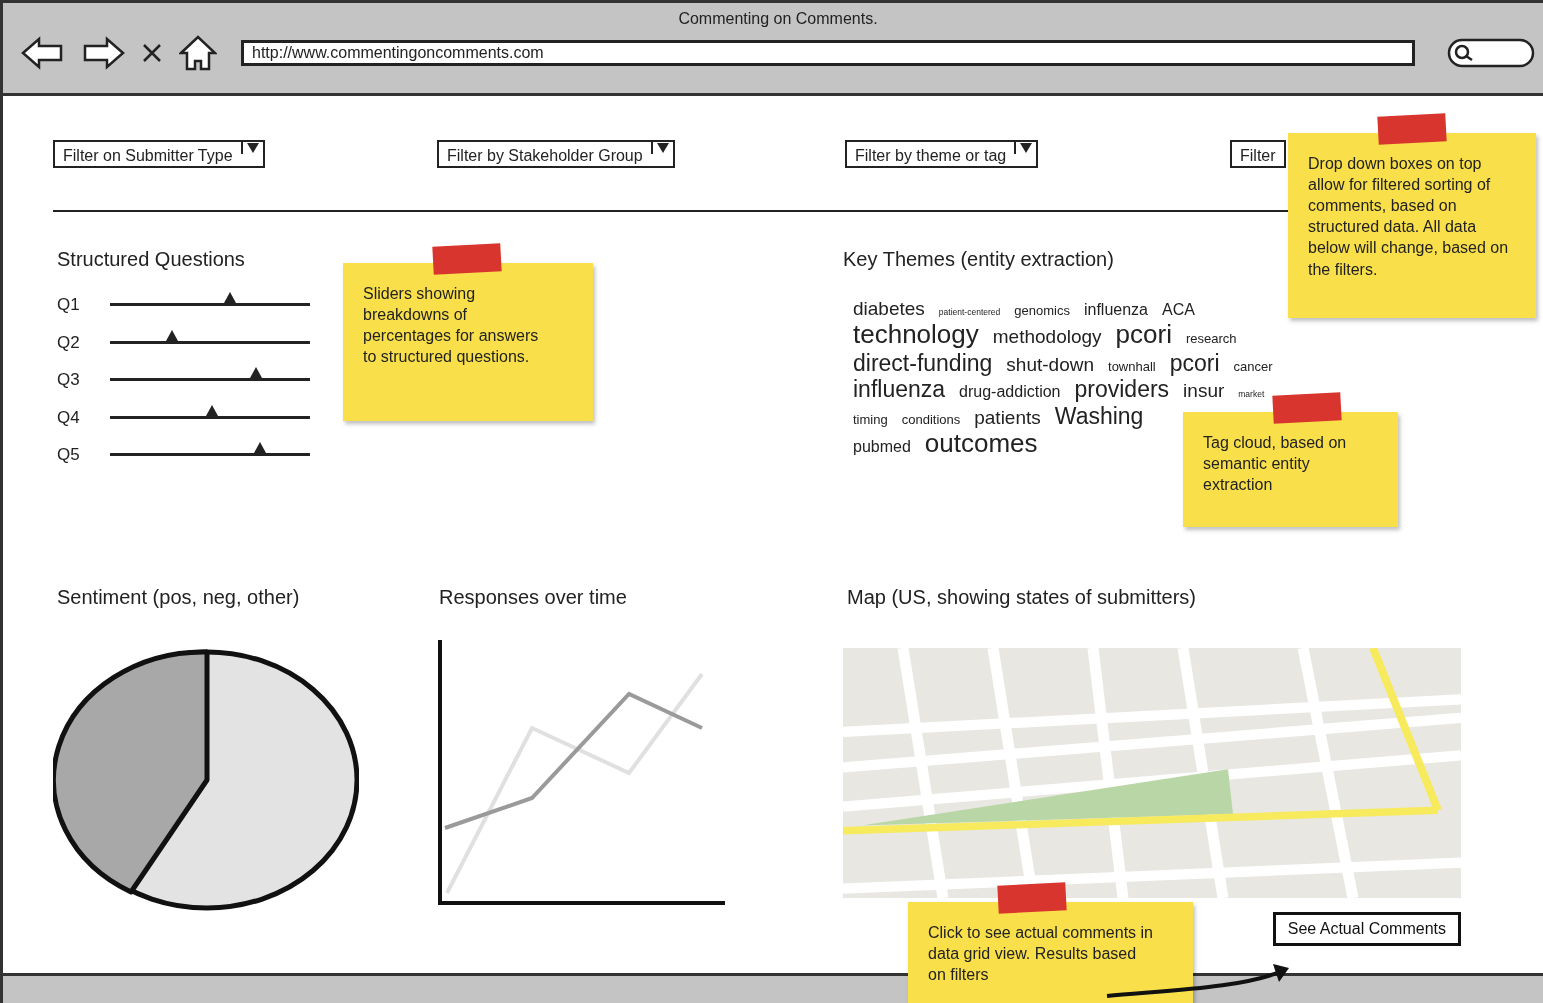  I want to click on tag-word: research, so click(1211, 339).